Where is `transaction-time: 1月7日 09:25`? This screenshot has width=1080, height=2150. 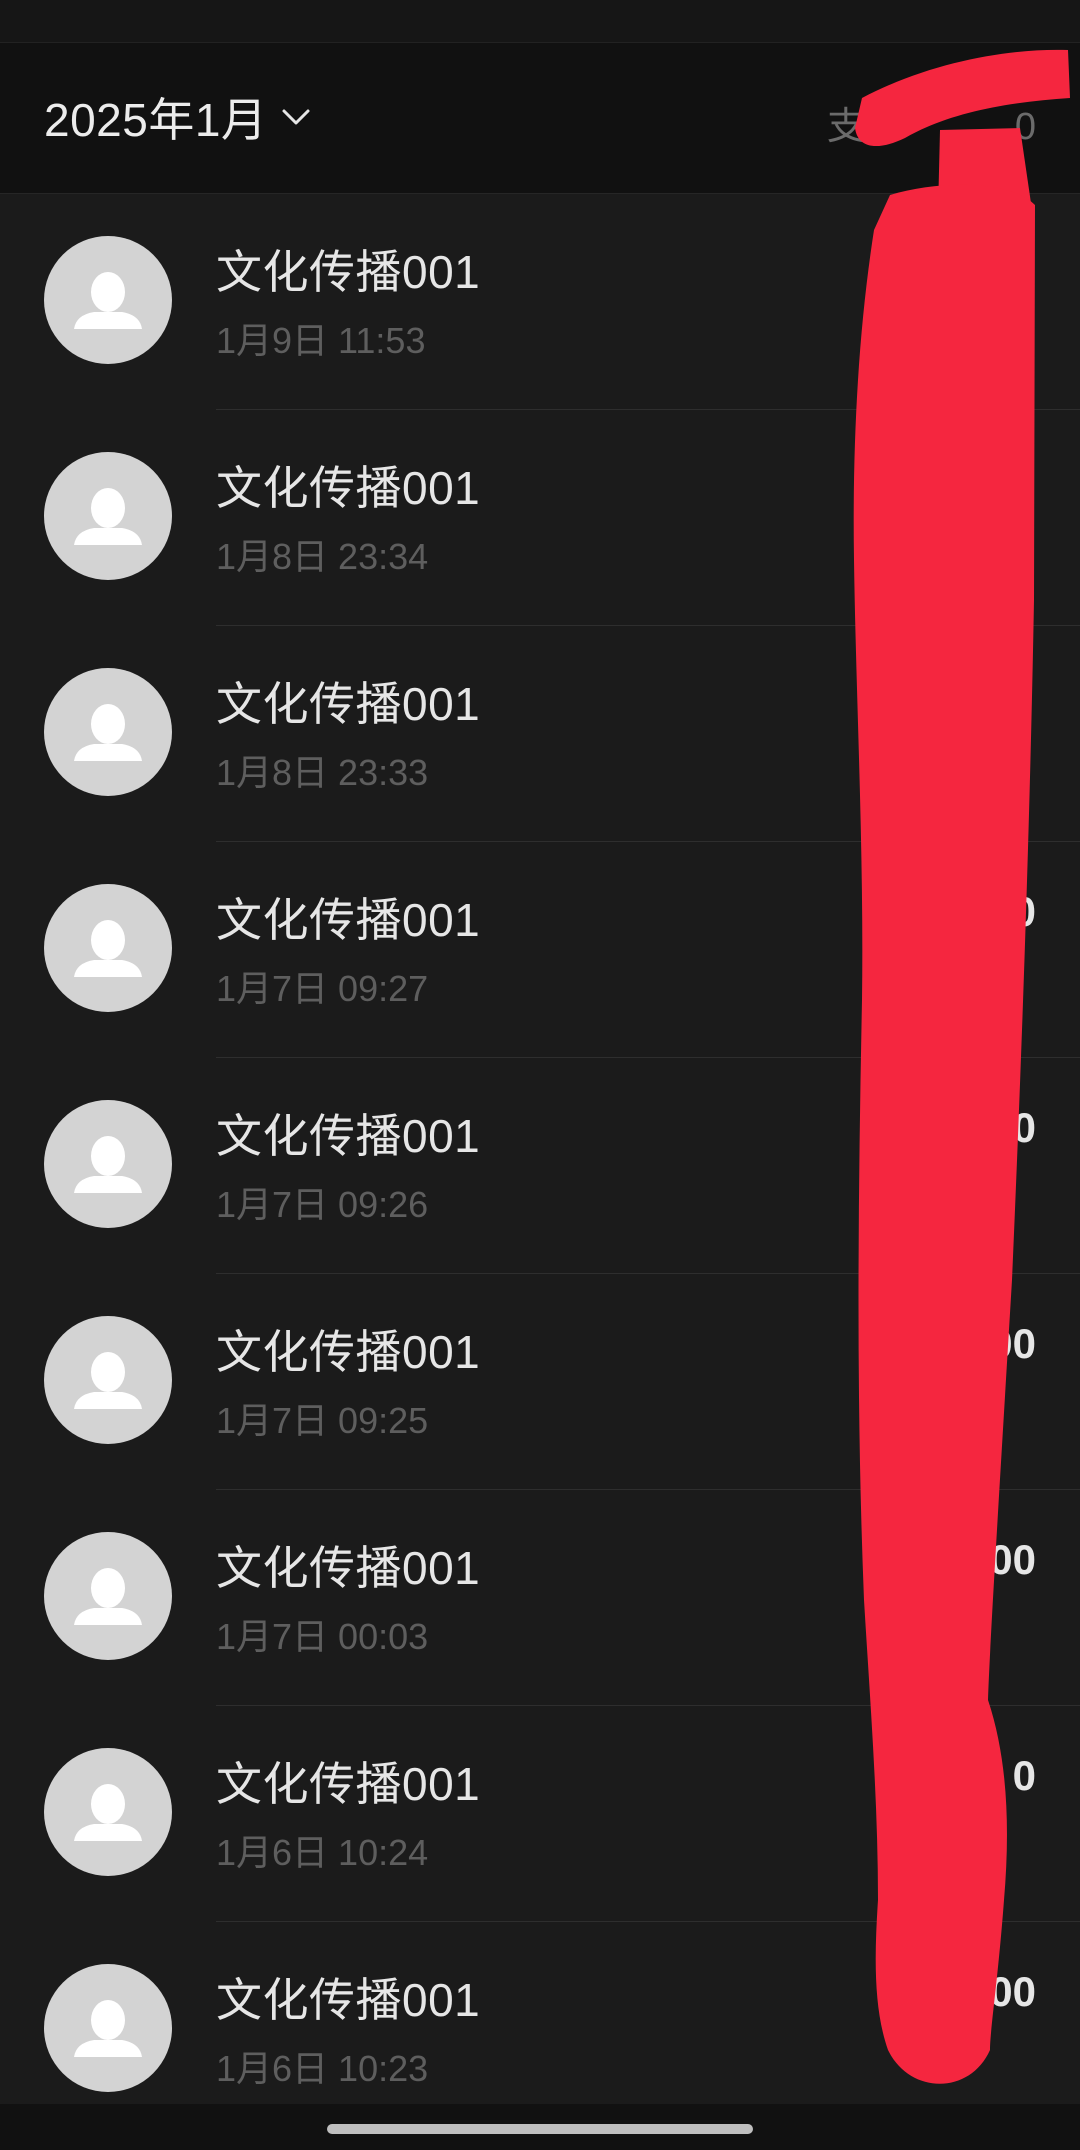
transaction-time: 1月7日 09:25 is located at coordinates (322, 1420).